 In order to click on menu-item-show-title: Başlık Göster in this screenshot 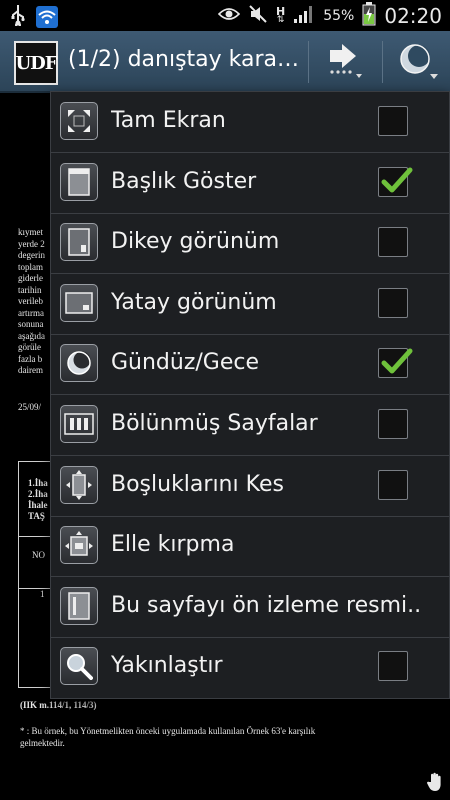, I will do `click(250, 183)`.